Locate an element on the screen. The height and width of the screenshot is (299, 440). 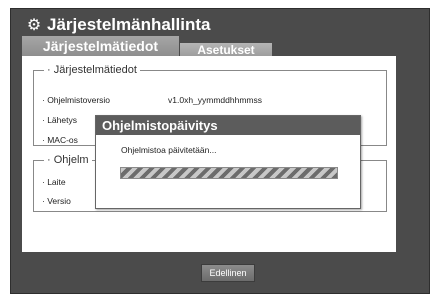
tab-system-info: Järjestelmätiedot is located at coordinates (100, 46).